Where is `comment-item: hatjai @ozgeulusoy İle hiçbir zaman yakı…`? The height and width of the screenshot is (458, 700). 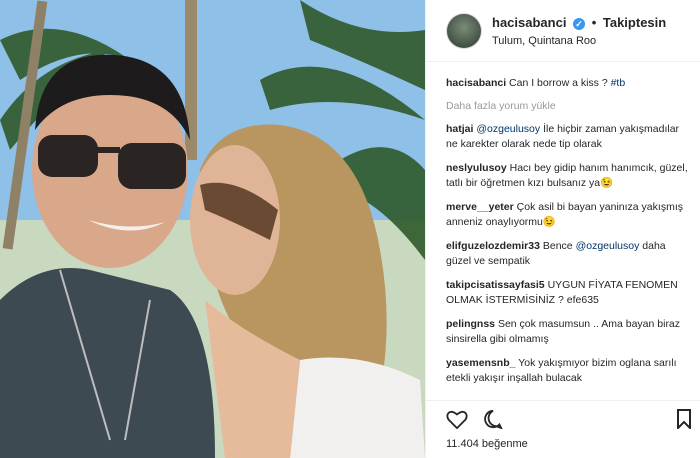 comment-item: hatjai @ozgeulusoy İle hiçbir zaman yakı… is located at coordinates (569, 137).